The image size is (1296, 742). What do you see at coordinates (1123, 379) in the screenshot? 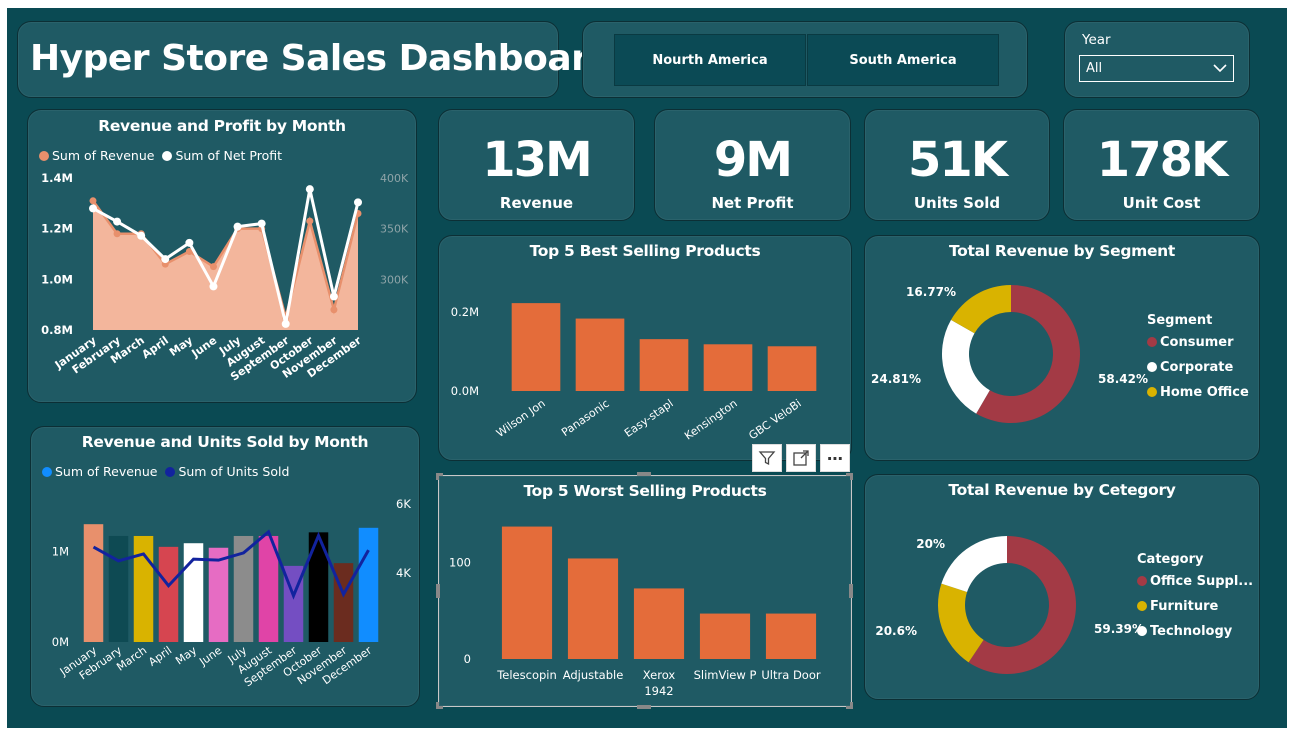
I see `data-label: 58.42%` at bounding box center [1123, 379].